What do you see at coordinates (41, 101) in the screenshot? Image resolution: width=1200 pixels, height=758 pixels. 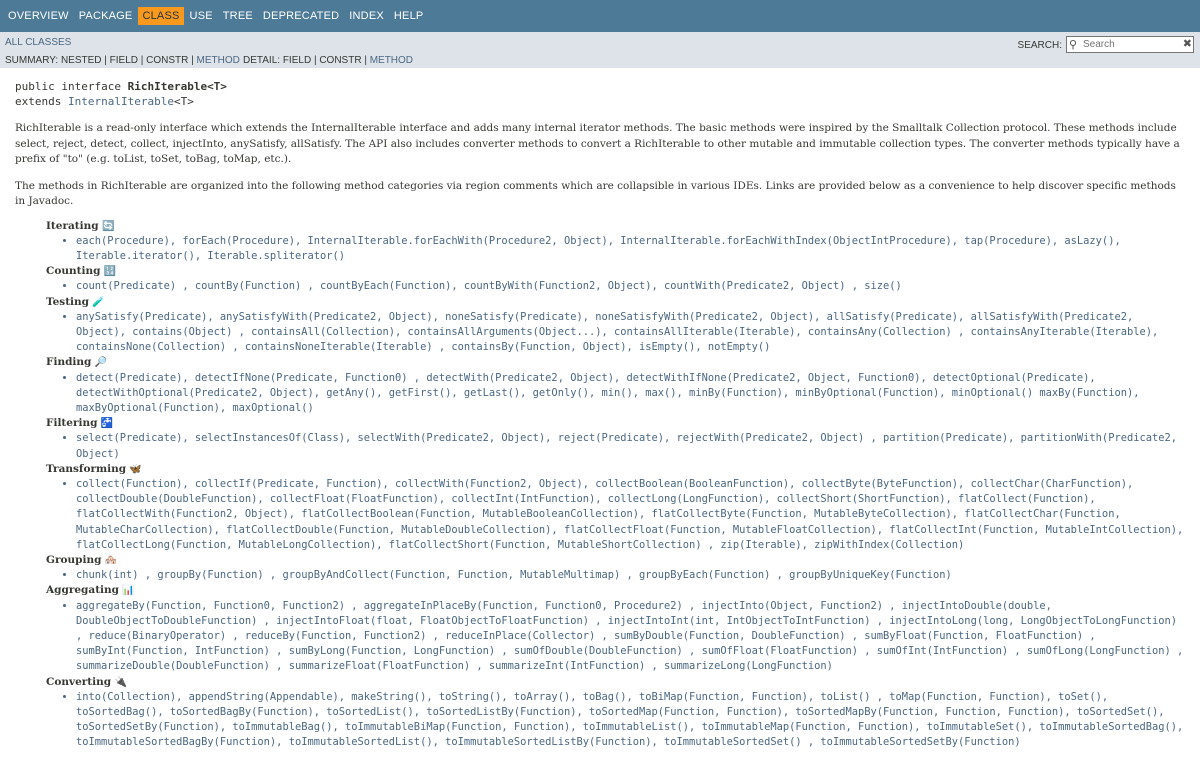 I see `extends-keyword: extends` at bounding box center [41, 101].